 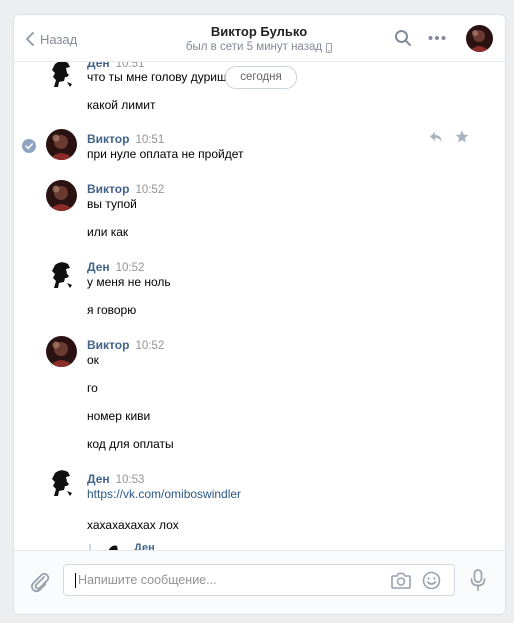 I want to click on peer-avatar, so click(x=479, y=38).